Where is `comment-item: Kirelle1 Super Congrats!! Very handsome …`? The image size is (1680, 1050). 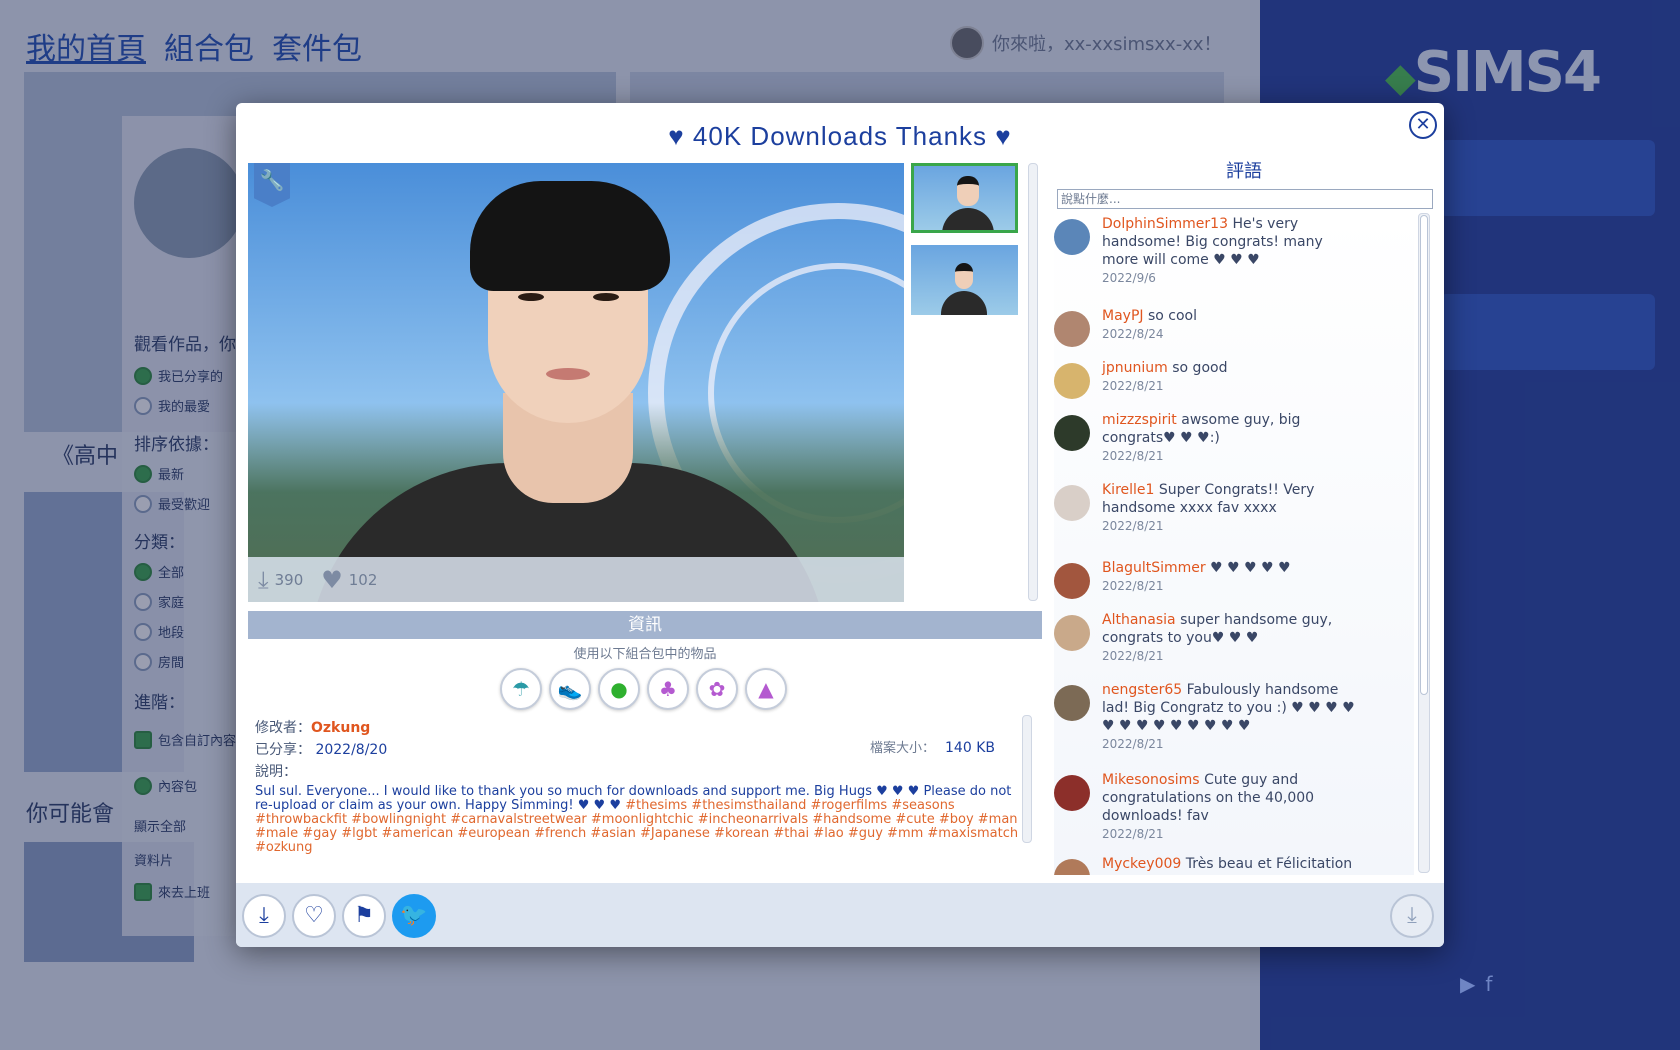 comment-item: Kirelle1 Super Congrats!! Very handsome … is located at coordinates (1229, 508).